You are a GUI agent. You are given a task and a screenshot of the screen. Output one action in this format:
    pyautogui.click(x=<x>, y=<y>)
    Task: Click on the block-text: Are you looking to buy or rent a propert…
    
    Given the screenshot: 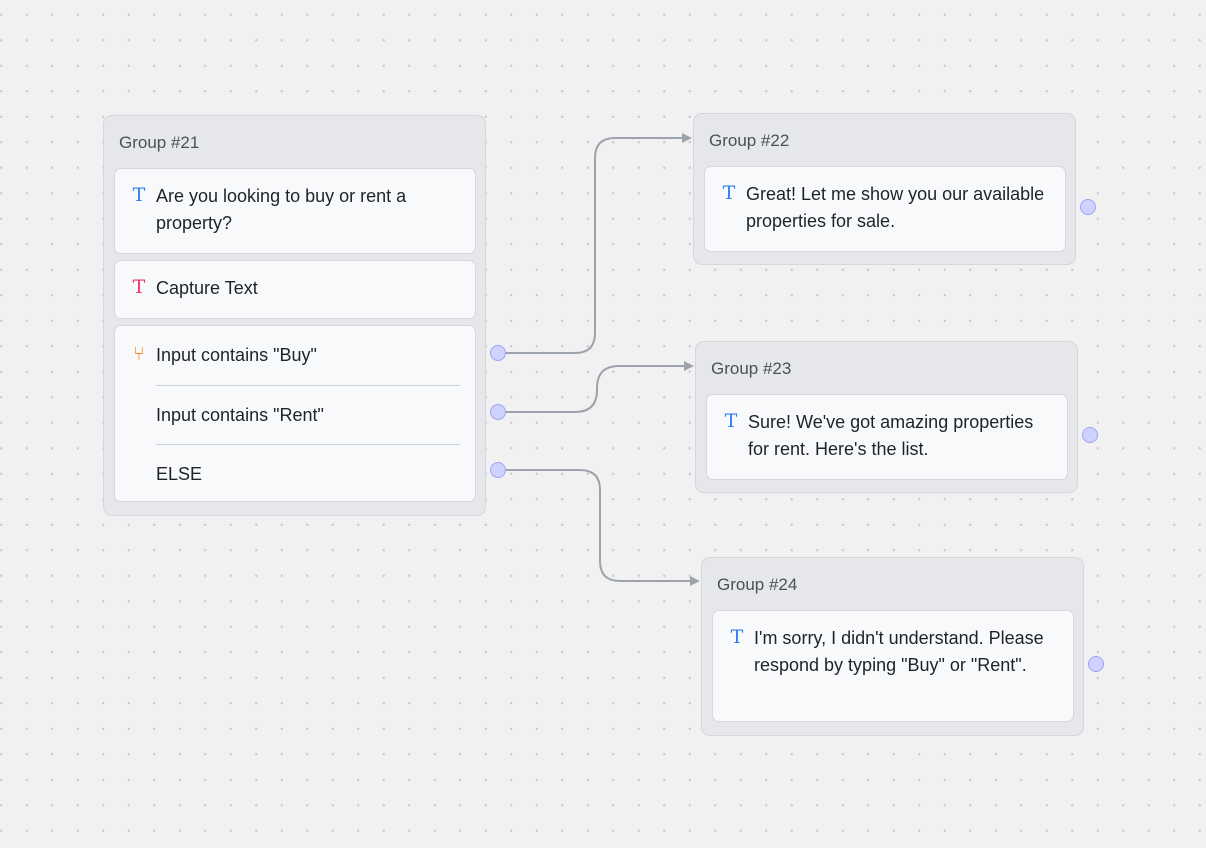 What is the action you would take?
    pyautogui.click(x=281, y=209)
    